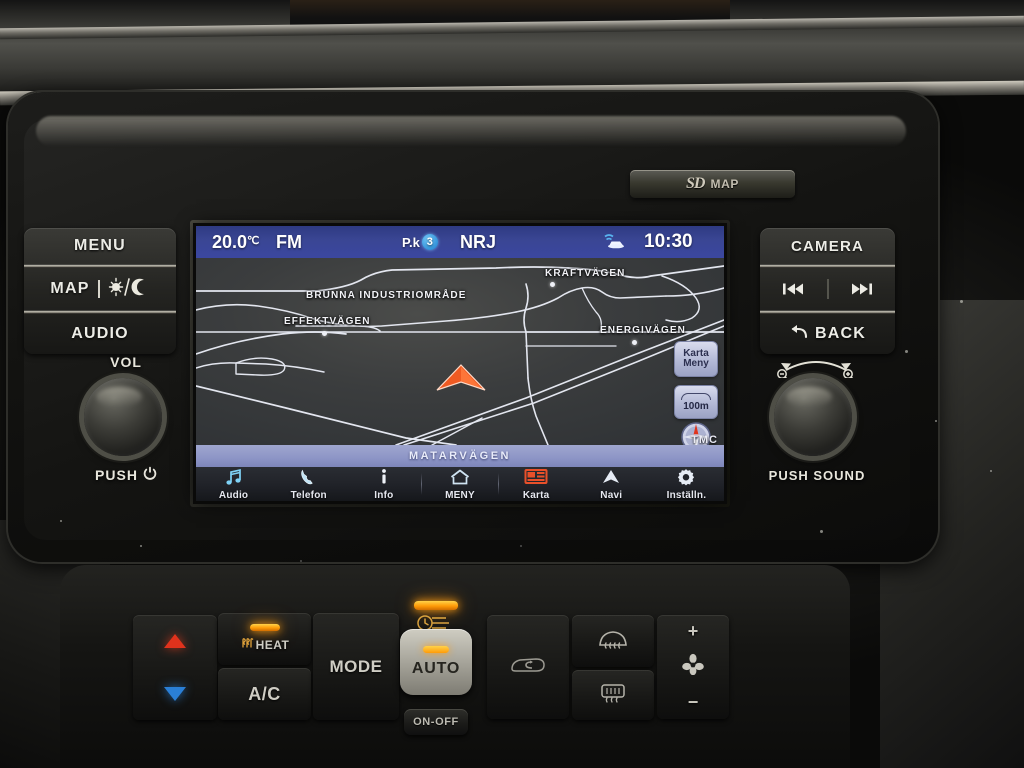 The height and width of the screenshot is (768, 1024). What do you see at coordinates (309, 479) in the screenshot?
I see `phone-icon` at bounding box center [309, 479].